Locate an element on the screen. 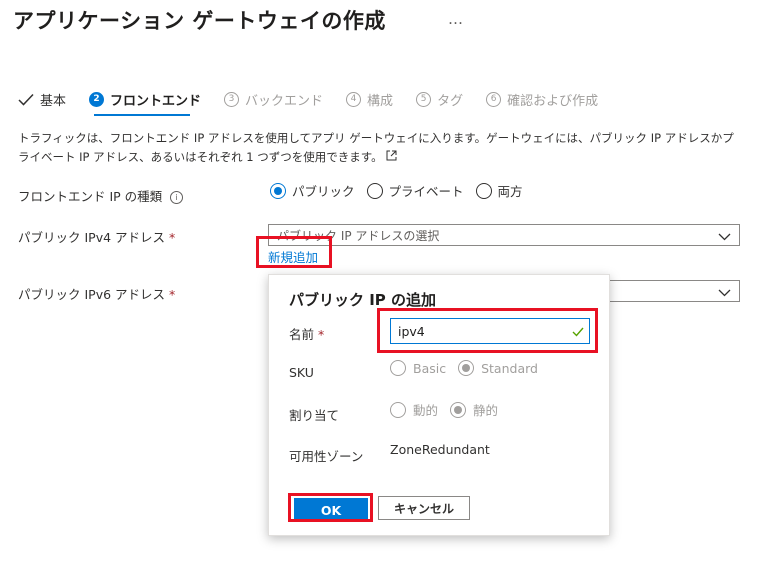 This screenshot has height=582, width=759. radio-sku-standard: Standard is located at coordinates (498, 368).